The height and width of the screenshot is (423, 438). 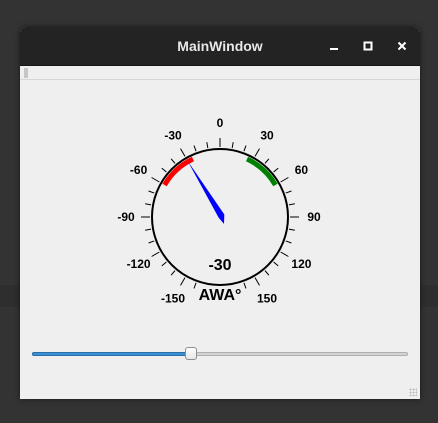 What do you see at coordinates (219, 265) in the screenshot?
I see `gauge-value-readout: -30` at bounding box center [219, 265].